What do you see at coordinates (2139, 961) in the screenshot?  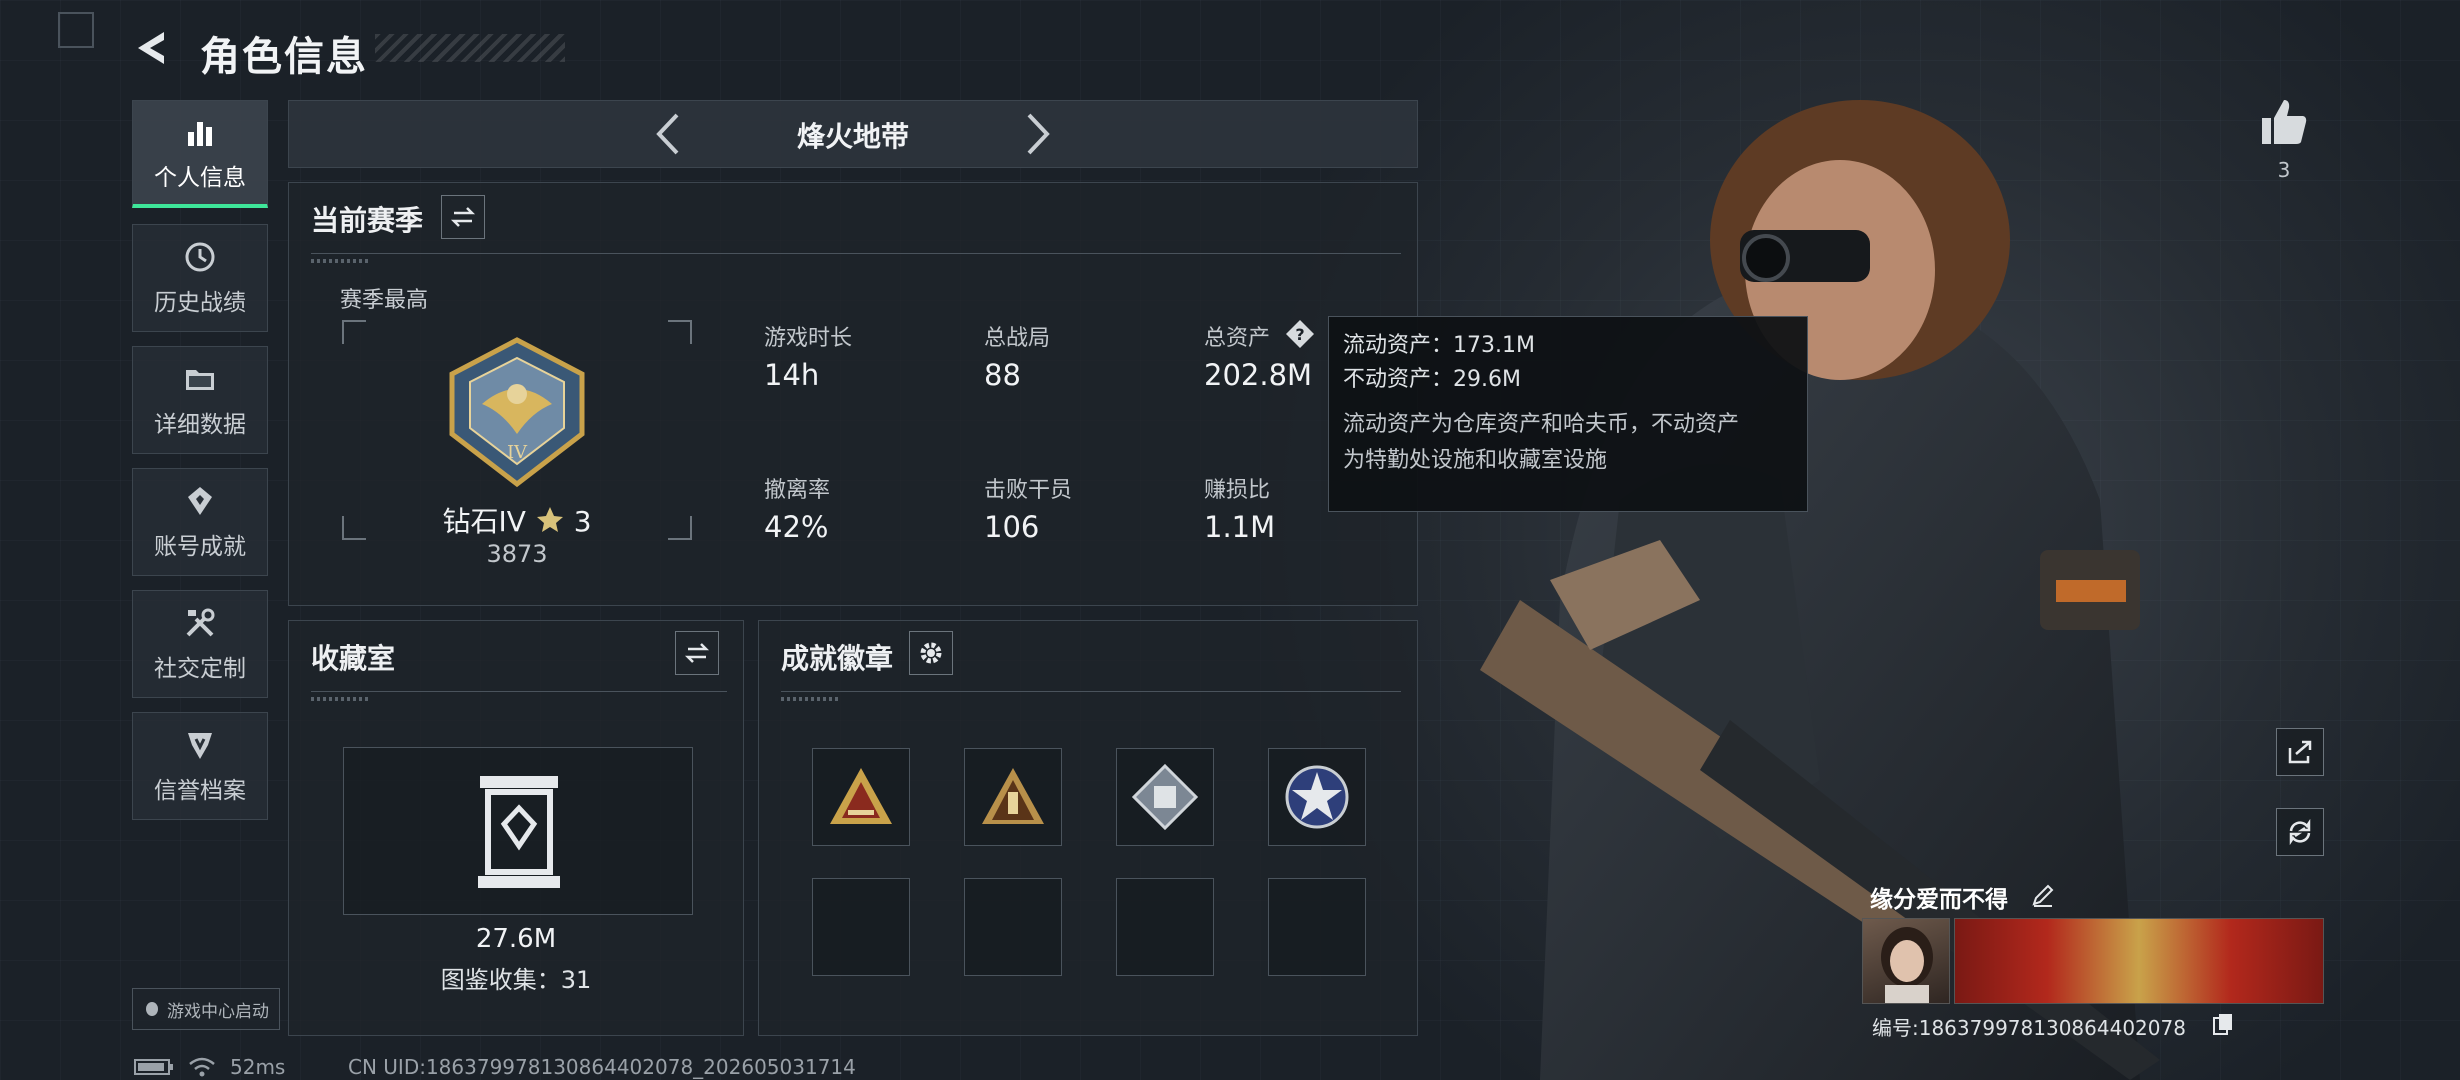 I see `player-banner` at bounding box center [2139, 961].